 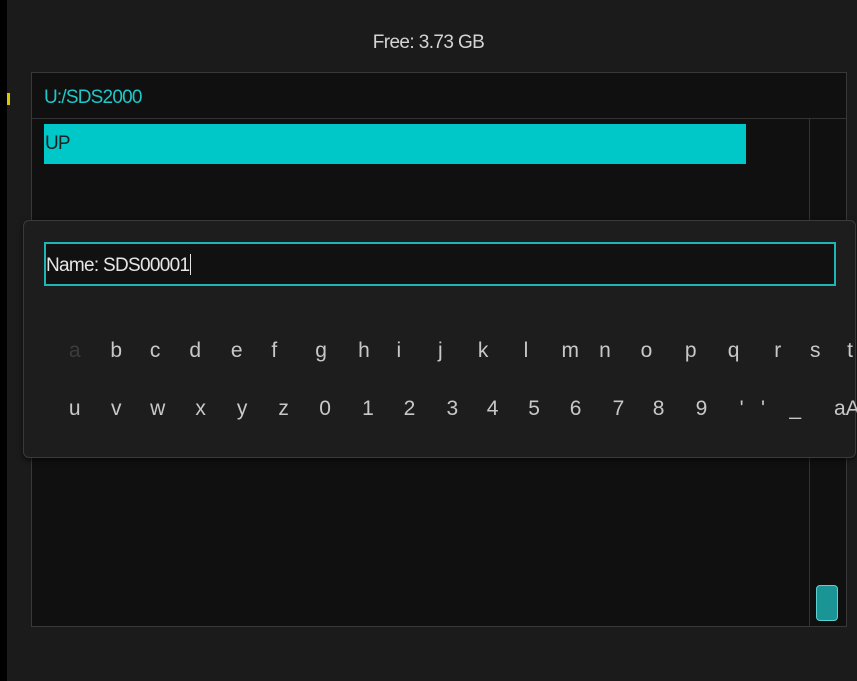 What do you see at coordinates (237, 354) in the screenshot?
I see `key-0-4: e` at bounding box center [237, 354].